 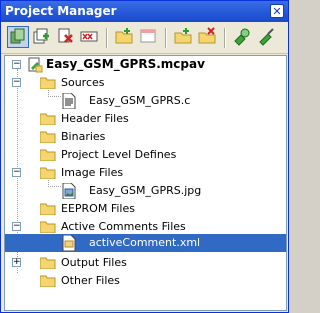 What do you see at coordinates (69, 191) in the screenshot?
I see `image-file-icon` at bounding box center [69, 191].